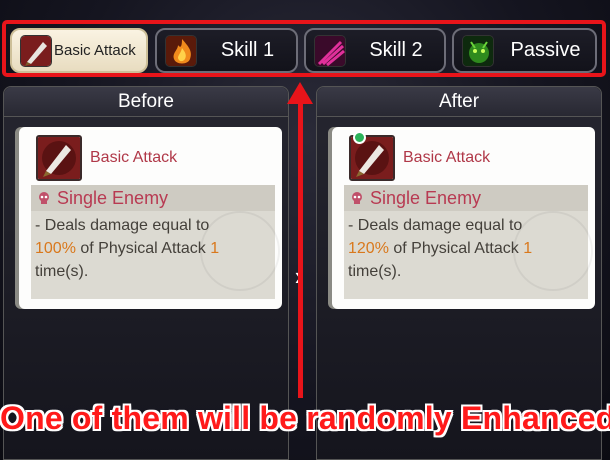 Image resolution: width=610 pixels, height=460 pixels. What do you see at coordinates (146, 102) in the screenshot?
I see `before-header: Before` at bounding box center [146, 102].